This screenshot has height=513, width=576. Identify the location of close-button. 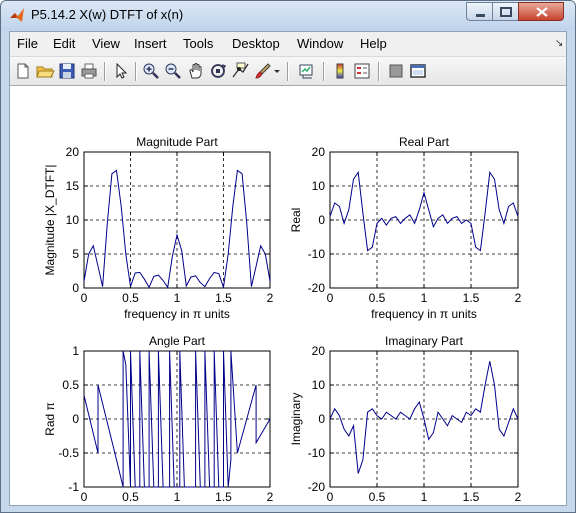
(541, 11).